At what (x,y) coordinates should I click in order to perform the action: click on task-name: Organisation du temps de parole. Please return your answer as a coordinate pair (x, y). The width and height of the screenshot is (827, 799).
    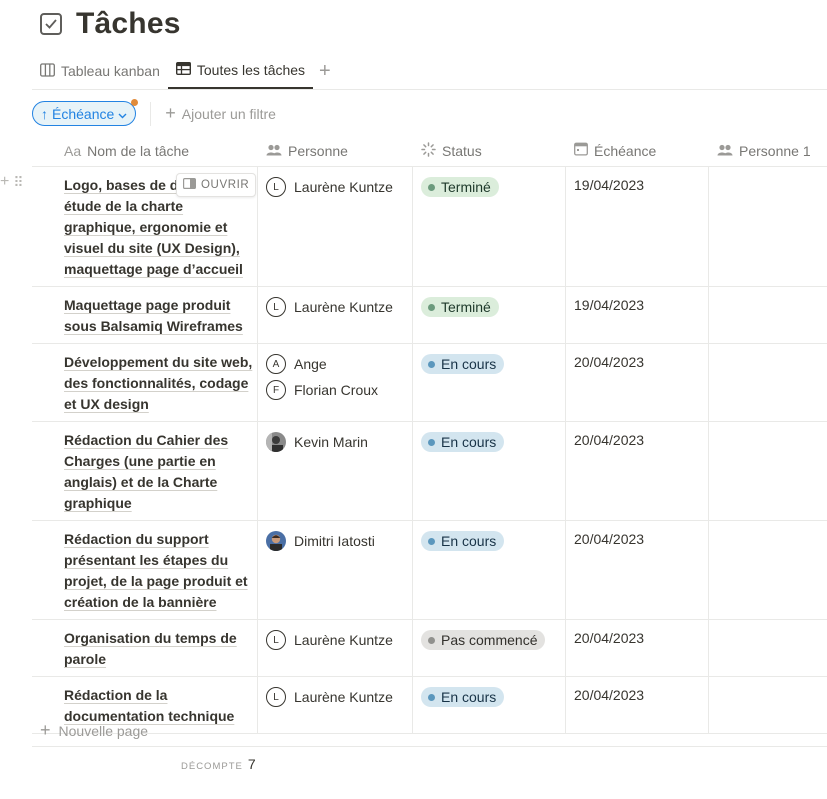
    Looking at the image, I should click on (158, 649).